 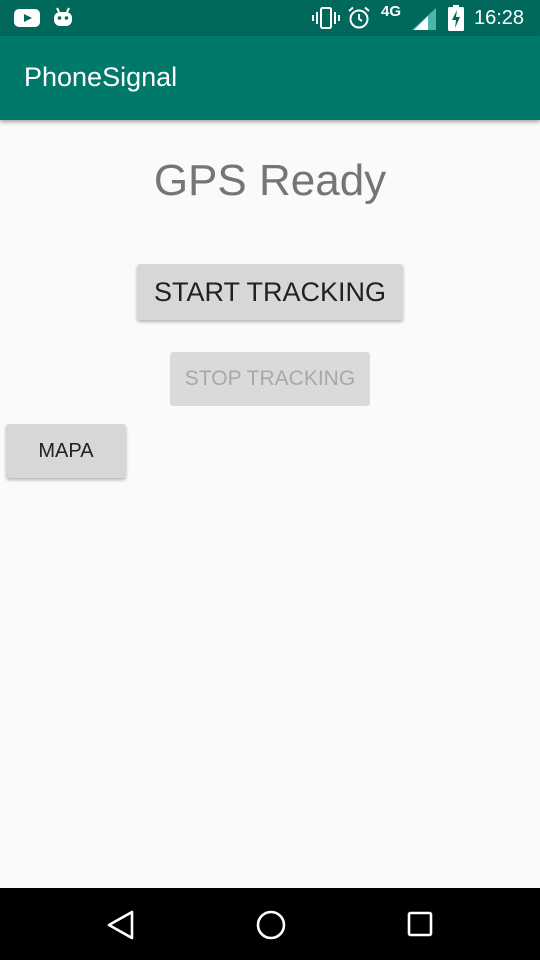 What do you see at coordinates (27, 18) in the screenshot?
I see `youtube-icon` at bounding box center [27, 18].